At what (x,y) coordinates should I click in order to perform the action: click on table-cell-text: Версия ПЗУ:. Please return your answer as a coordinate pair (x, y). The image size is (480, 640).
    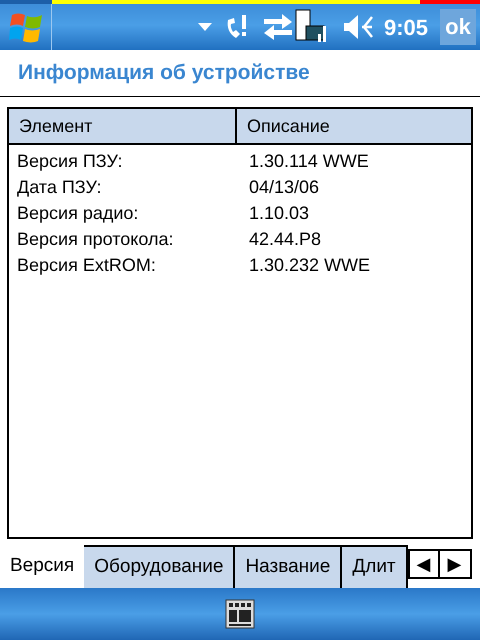
    Looking at the image, I should click on (70, 161).